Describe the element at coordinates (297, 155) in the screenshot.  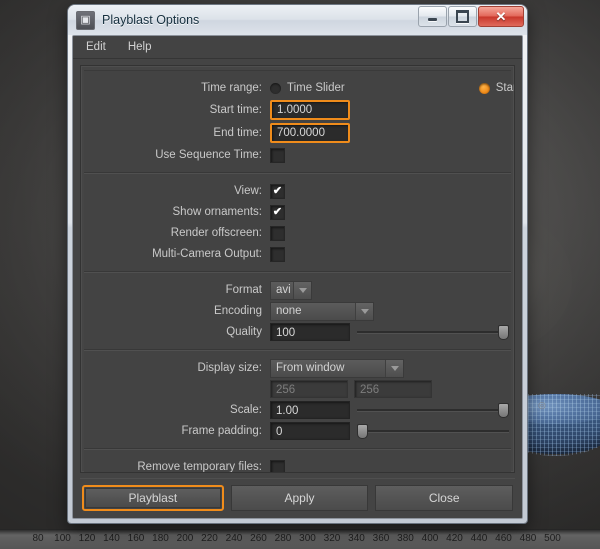
I see `row-use-sequence-time: Use Sequence Time:` at that location.